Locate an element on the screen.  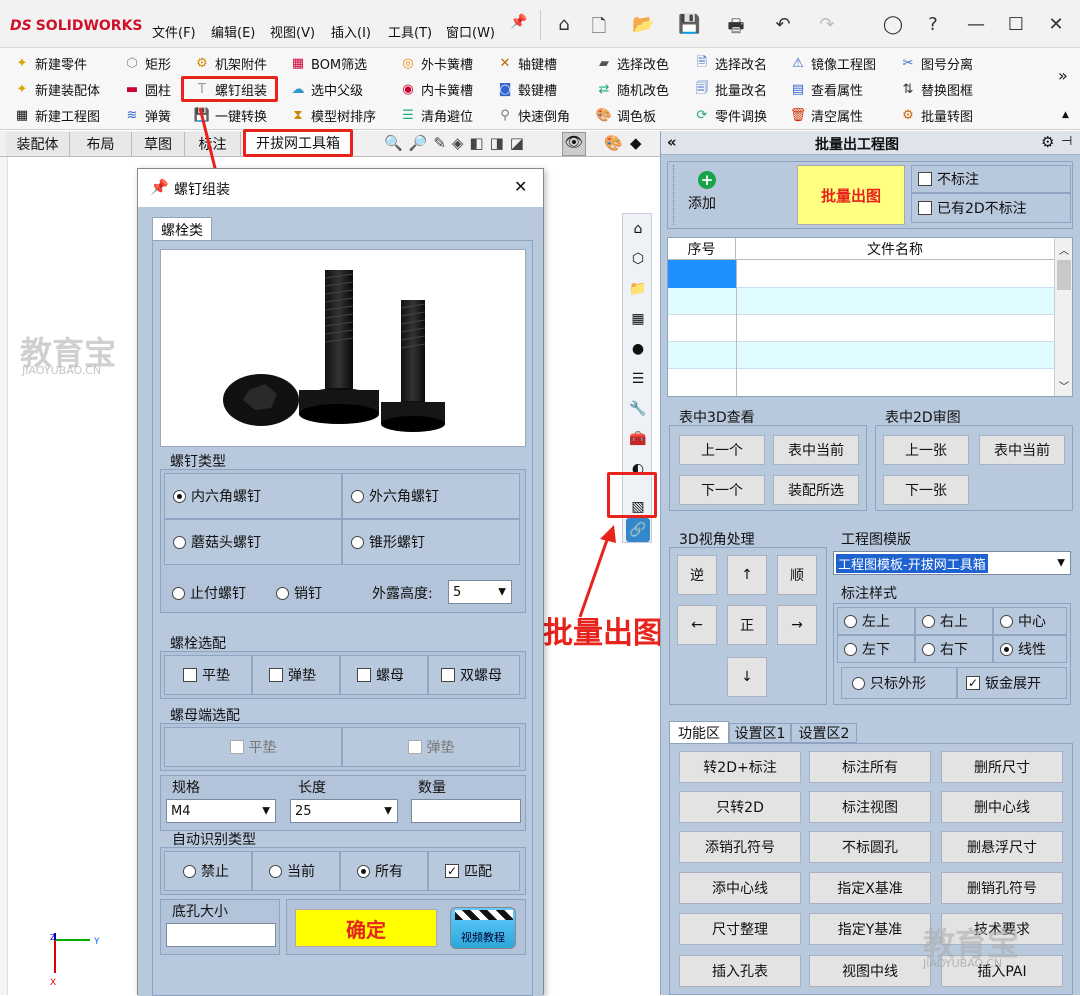
bom-filter-button: ▦ BOM筛选 is located at coordinates (328, 63).